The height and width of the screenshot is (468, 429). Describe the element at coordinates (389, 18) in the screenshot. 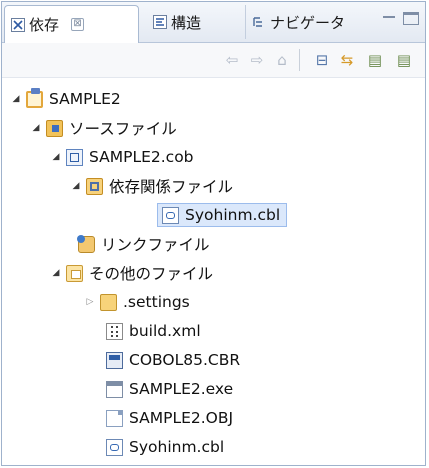

I see `minimize-icon` at that location.